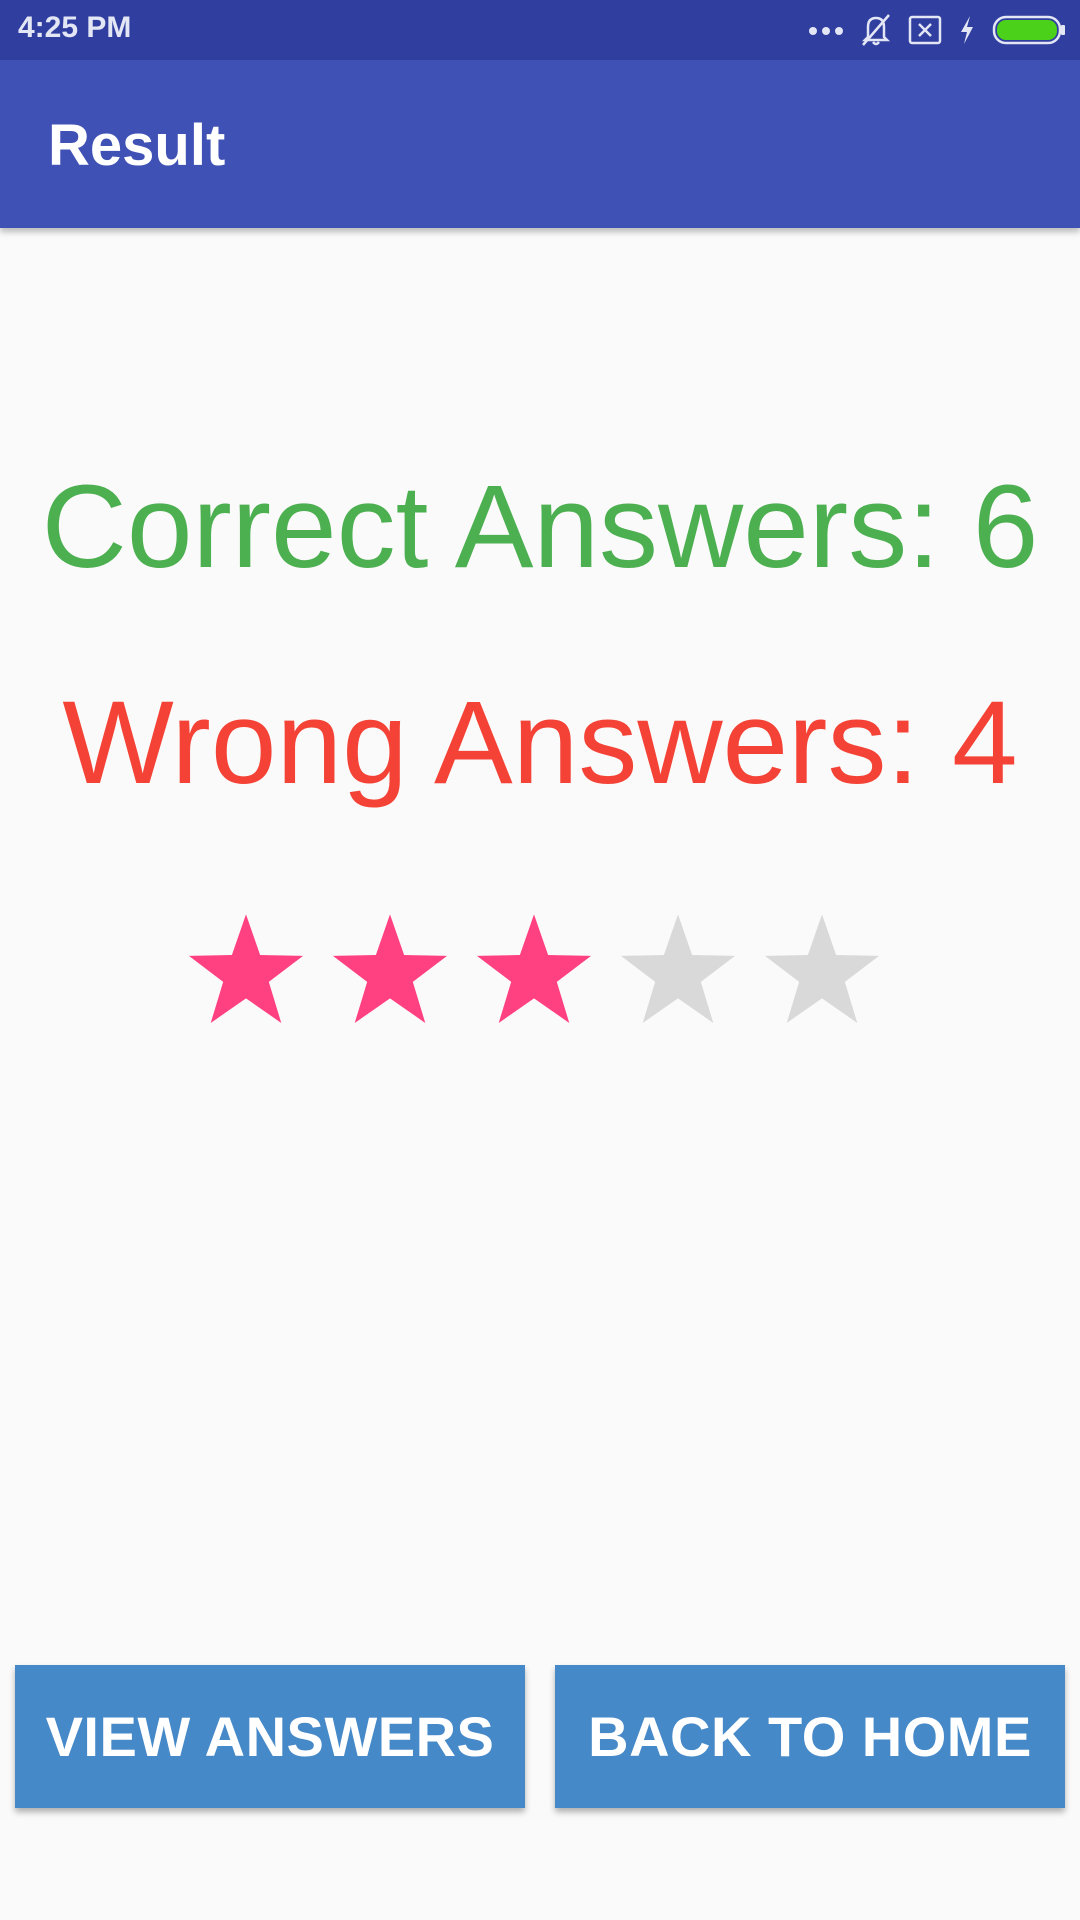 The height and width of the screenshot is (1920, 1080). What do you see at coordinates (925, 30) in the screenshot?
I see `sim-error-icon` at bounding box center [925, 30].